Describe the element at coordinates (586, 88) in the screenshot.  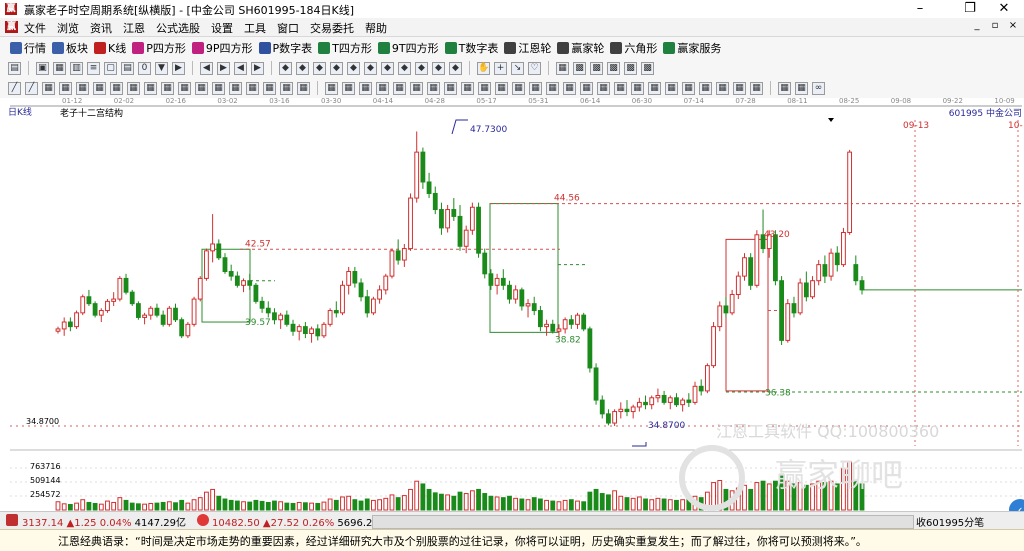
I see `draw-tool-icon-34: ▦` at that location.